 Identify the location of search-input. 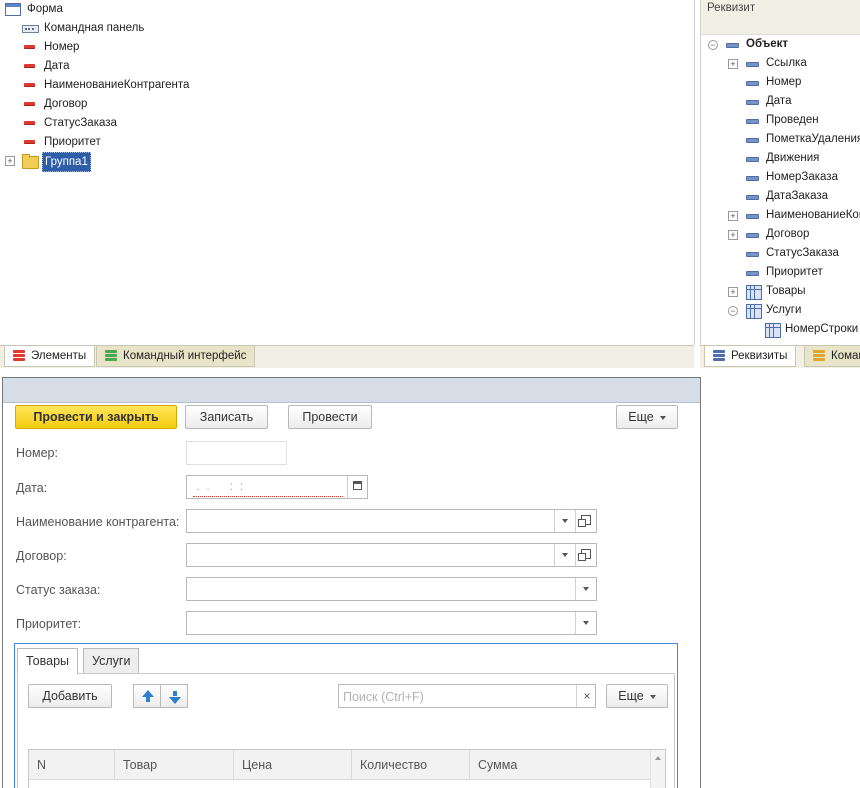
(458, 697).